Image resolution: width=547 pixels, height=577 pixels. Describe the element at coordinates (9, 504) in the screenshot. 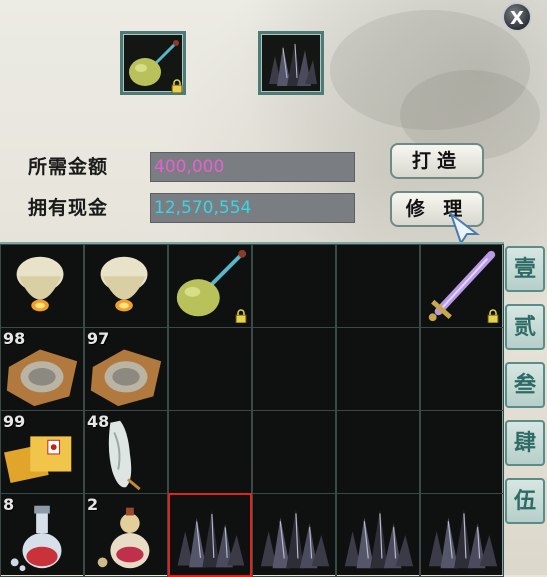

I see `item-count: 8` at that location.